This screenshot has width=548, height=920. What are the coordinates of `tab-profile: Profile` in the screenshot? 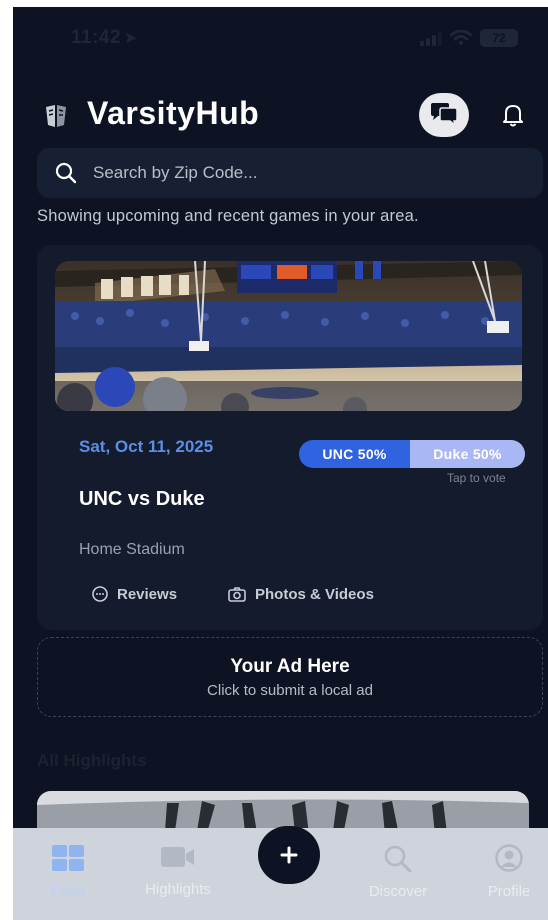 It's located at (503, 872).